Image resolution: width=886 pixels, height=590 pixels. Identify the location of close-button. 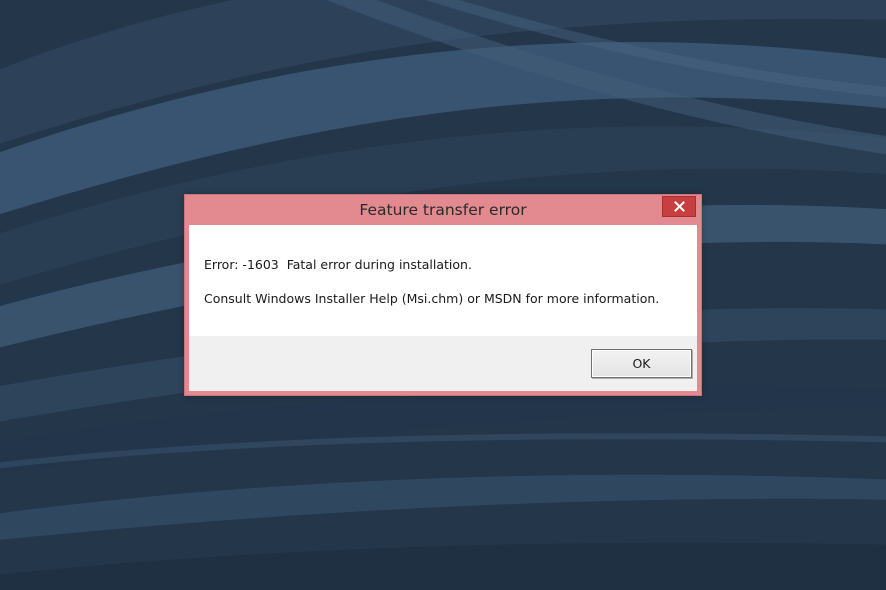
(679, 206).